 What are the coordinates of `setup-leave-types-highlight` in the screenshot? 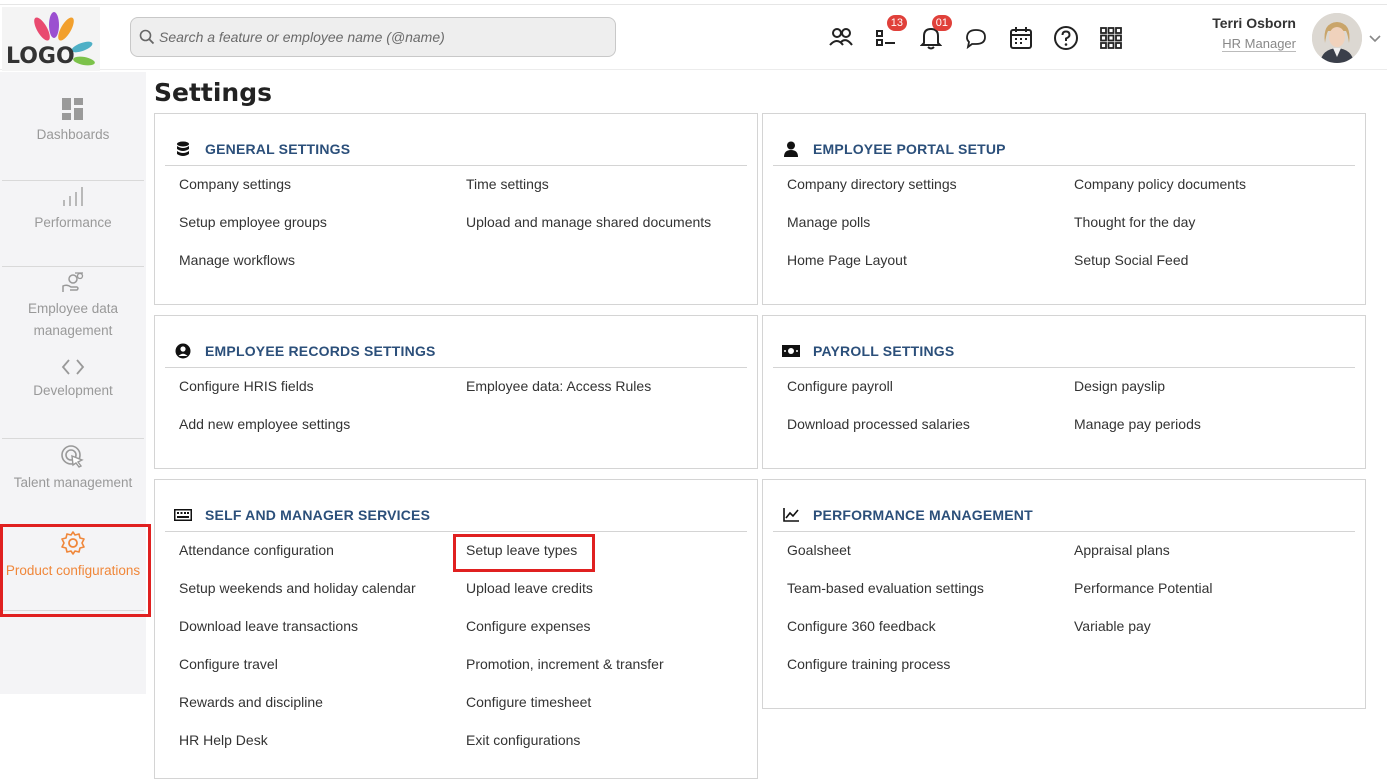 It's located at (524, 553).